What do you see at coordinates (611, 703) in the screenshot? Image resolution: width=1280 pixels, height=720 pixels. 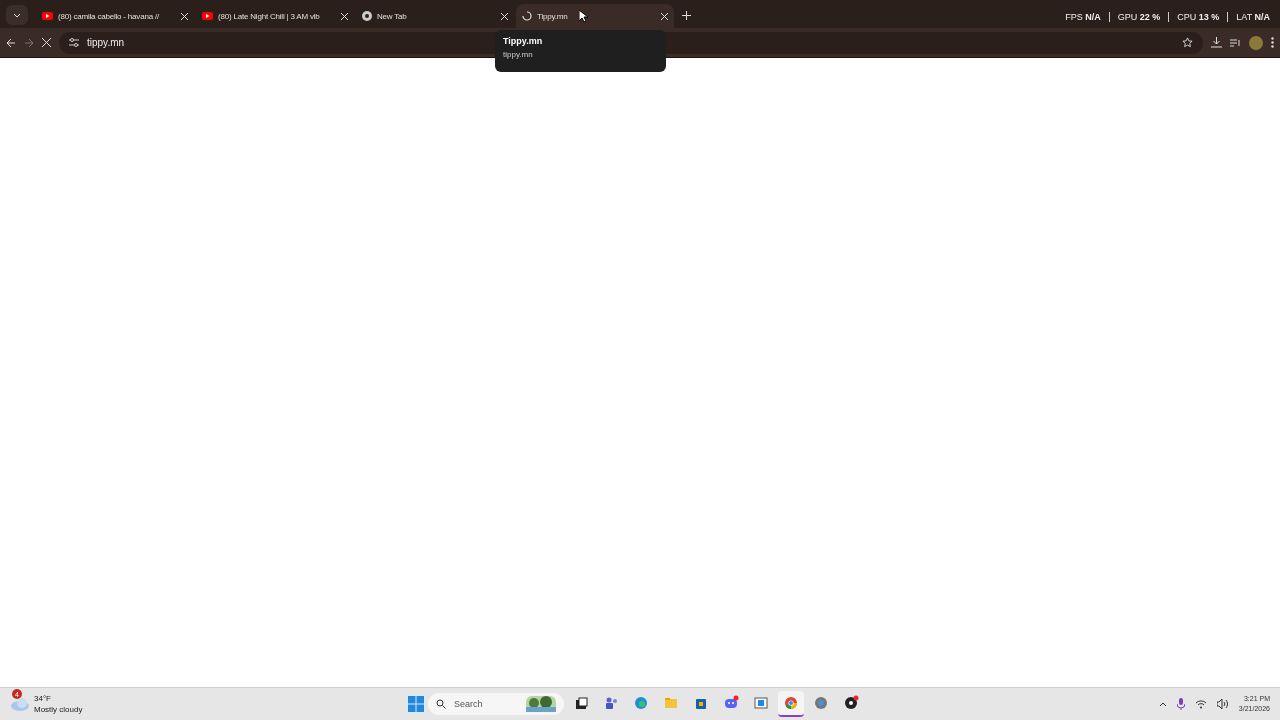 I see `people-icon` at bounding box center [611, 703].